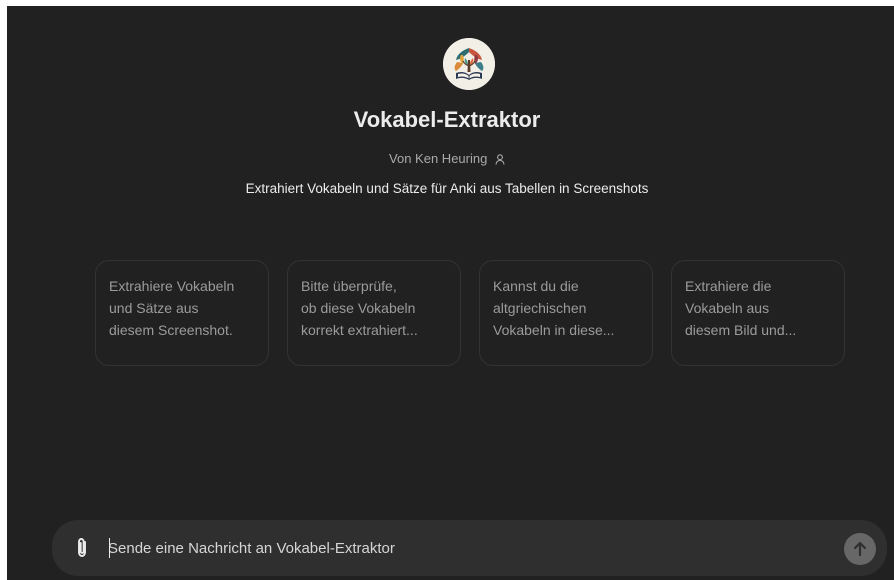 This screenshot has height=580, width=894. What do you see at coordinates (447, 119) in the screenshot?
I see `gpt-title: Vokabel-Extraktor` at bounding box center [447, 119].